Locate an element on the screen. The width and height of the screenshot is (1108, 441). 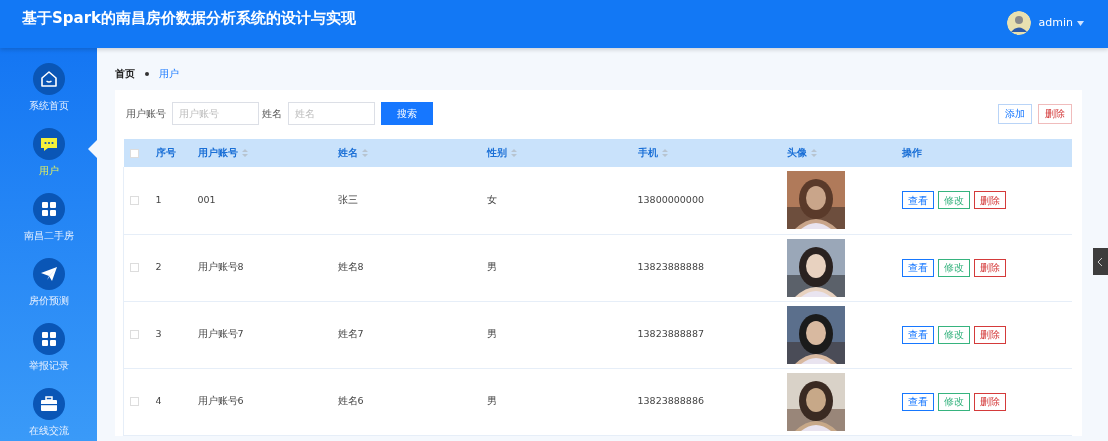
sidebar-item: 举报记录 is located at coordinates (48, 355).